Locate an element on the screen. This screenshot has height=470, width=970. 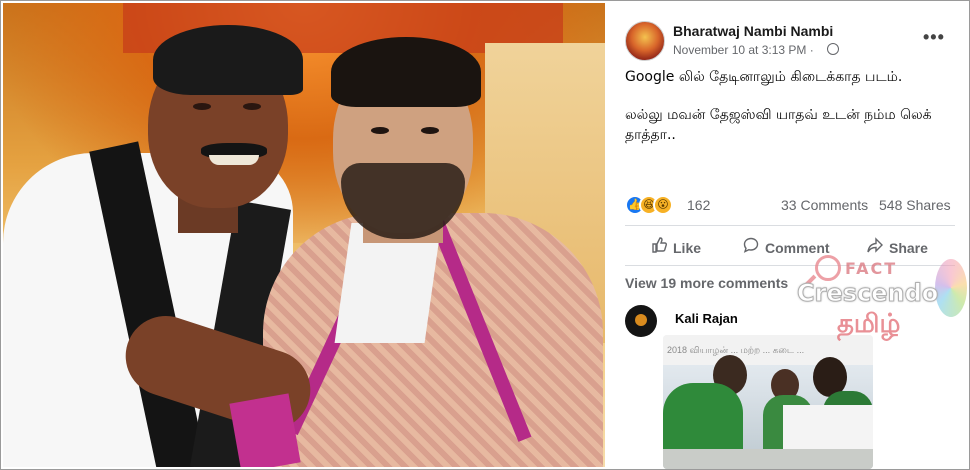
shares-count: 548 Shares is located at coordinates (915, 205).